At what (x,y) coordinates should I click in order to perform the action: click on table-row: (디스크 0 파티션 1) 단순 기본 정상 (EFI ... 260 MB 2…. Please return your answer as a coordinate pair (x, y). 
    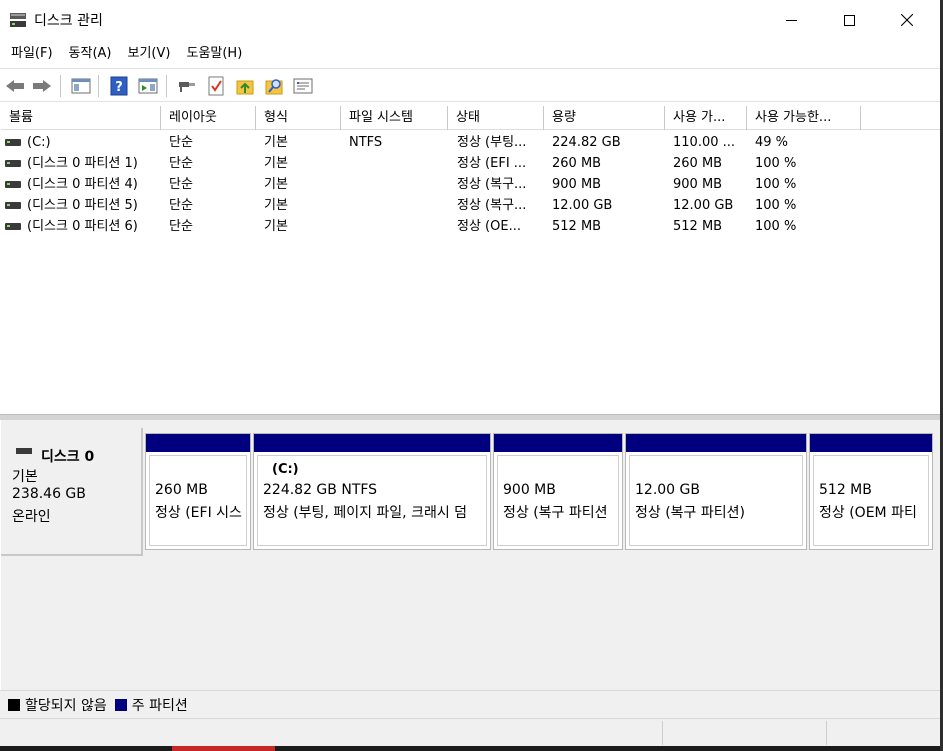
    Looking at the image, I should click on (471, 163).